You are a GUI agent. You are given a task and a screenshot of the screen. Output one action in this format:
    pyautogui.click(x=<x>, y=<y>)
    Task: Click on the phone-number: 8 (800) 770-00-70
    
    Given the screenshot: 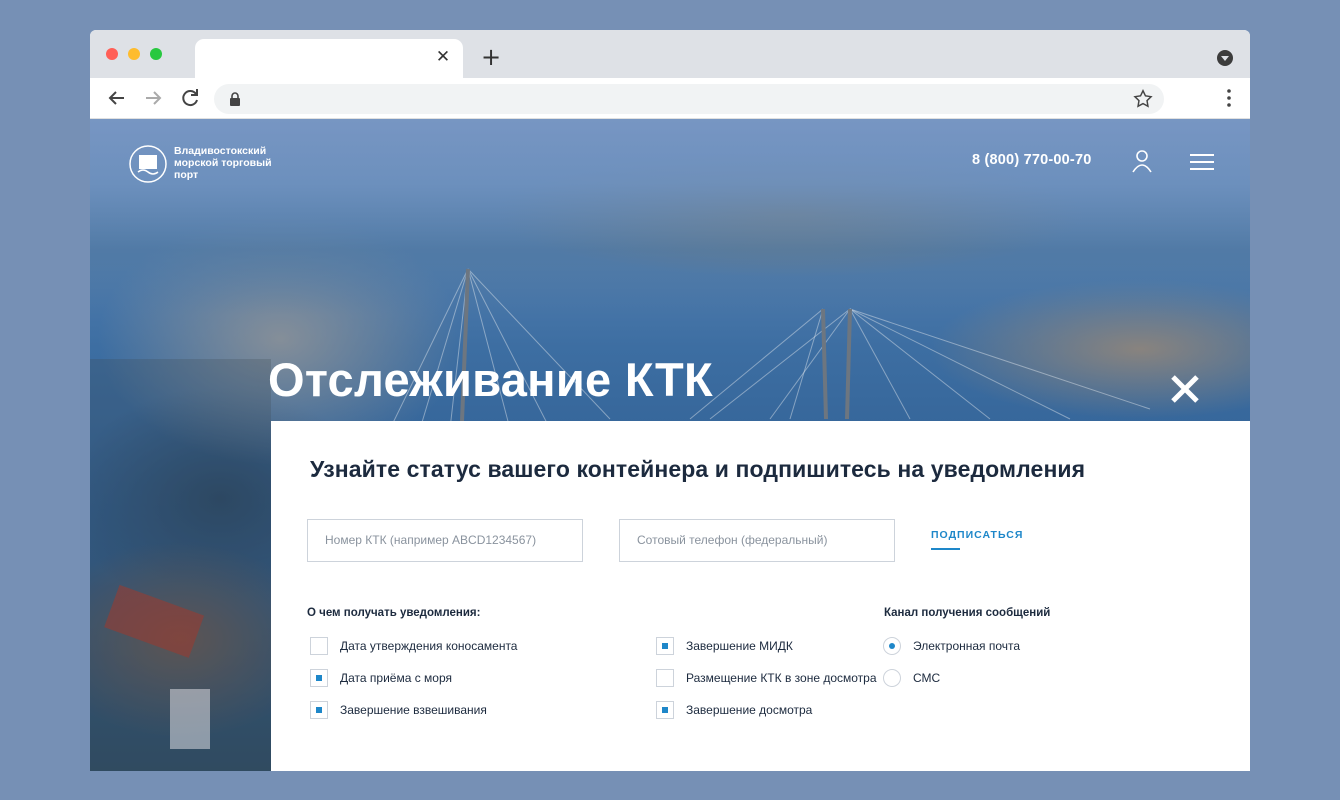 What is the action you would take?
    pyautogui.click(x=1031, y=160)
    